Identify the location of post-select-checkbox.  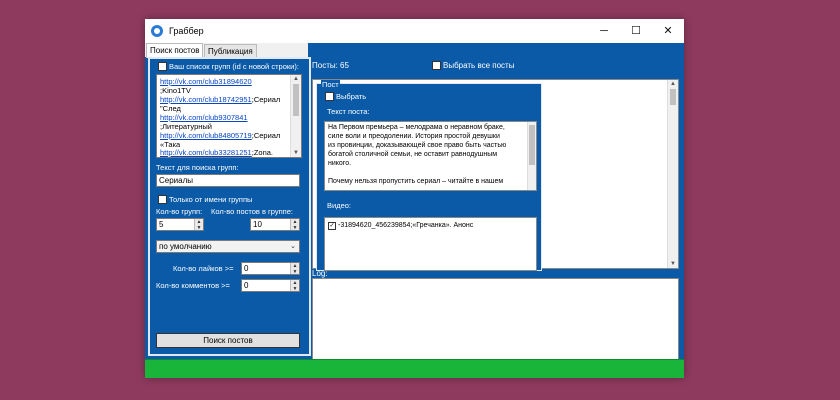
(329, 96).